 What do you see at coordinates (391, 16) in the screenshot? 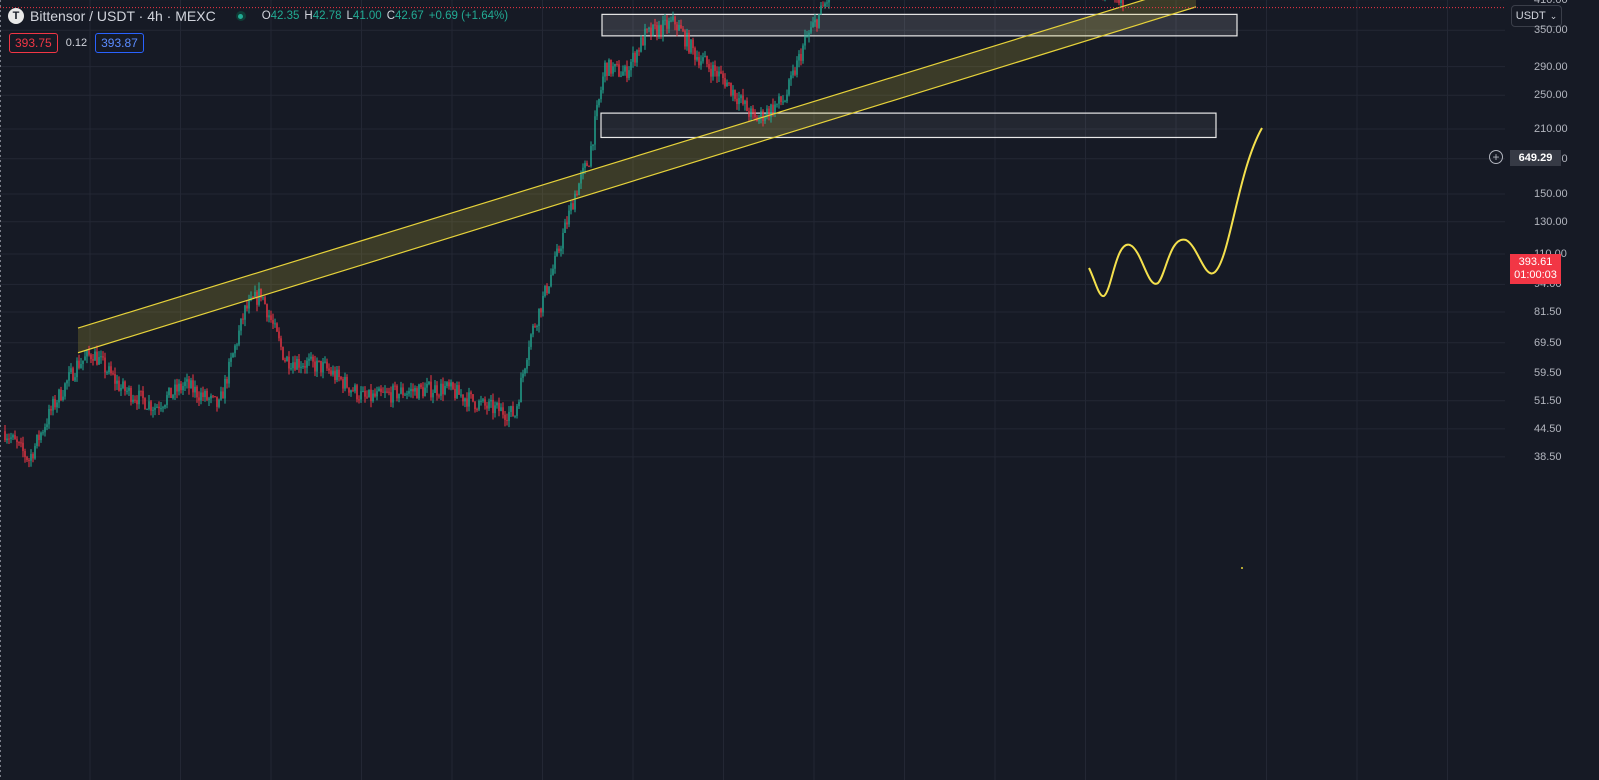
I see `close-label: C` at bounding box center [391, 16].